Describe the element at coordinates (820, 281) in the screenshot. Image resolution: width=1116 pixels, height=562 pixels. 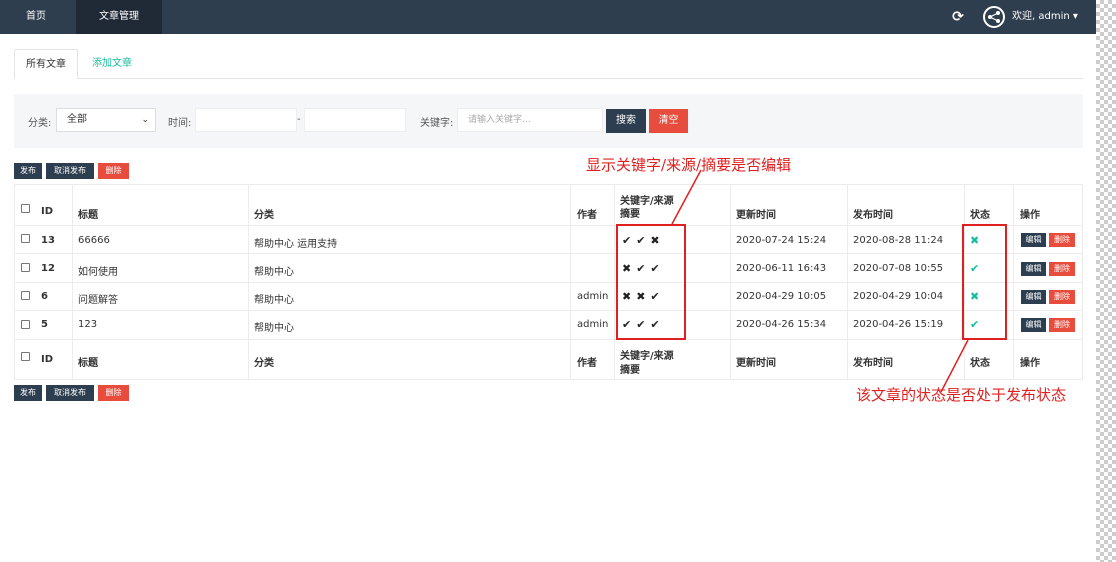
I see `annotation-lines` at that location.